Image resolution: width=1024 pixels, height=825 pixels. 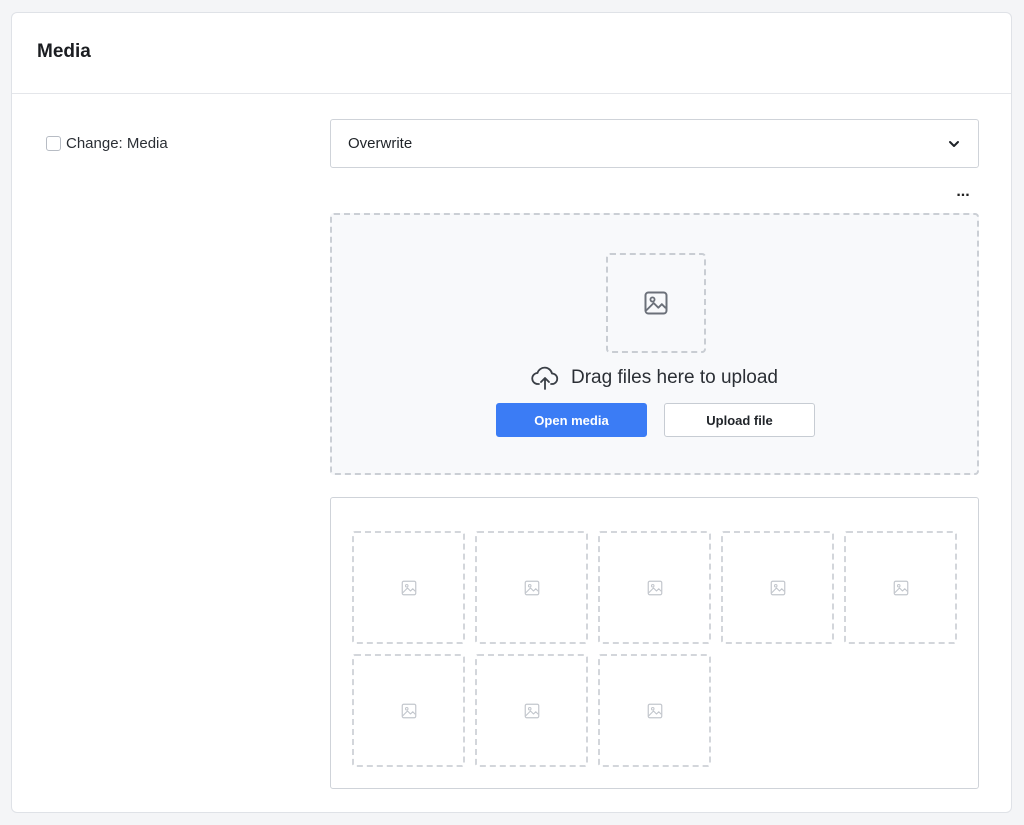 What do you see at coordinates (53, 143) in the screenshot?
I see `change-media-checkbox` at bounding box center [53, 143].